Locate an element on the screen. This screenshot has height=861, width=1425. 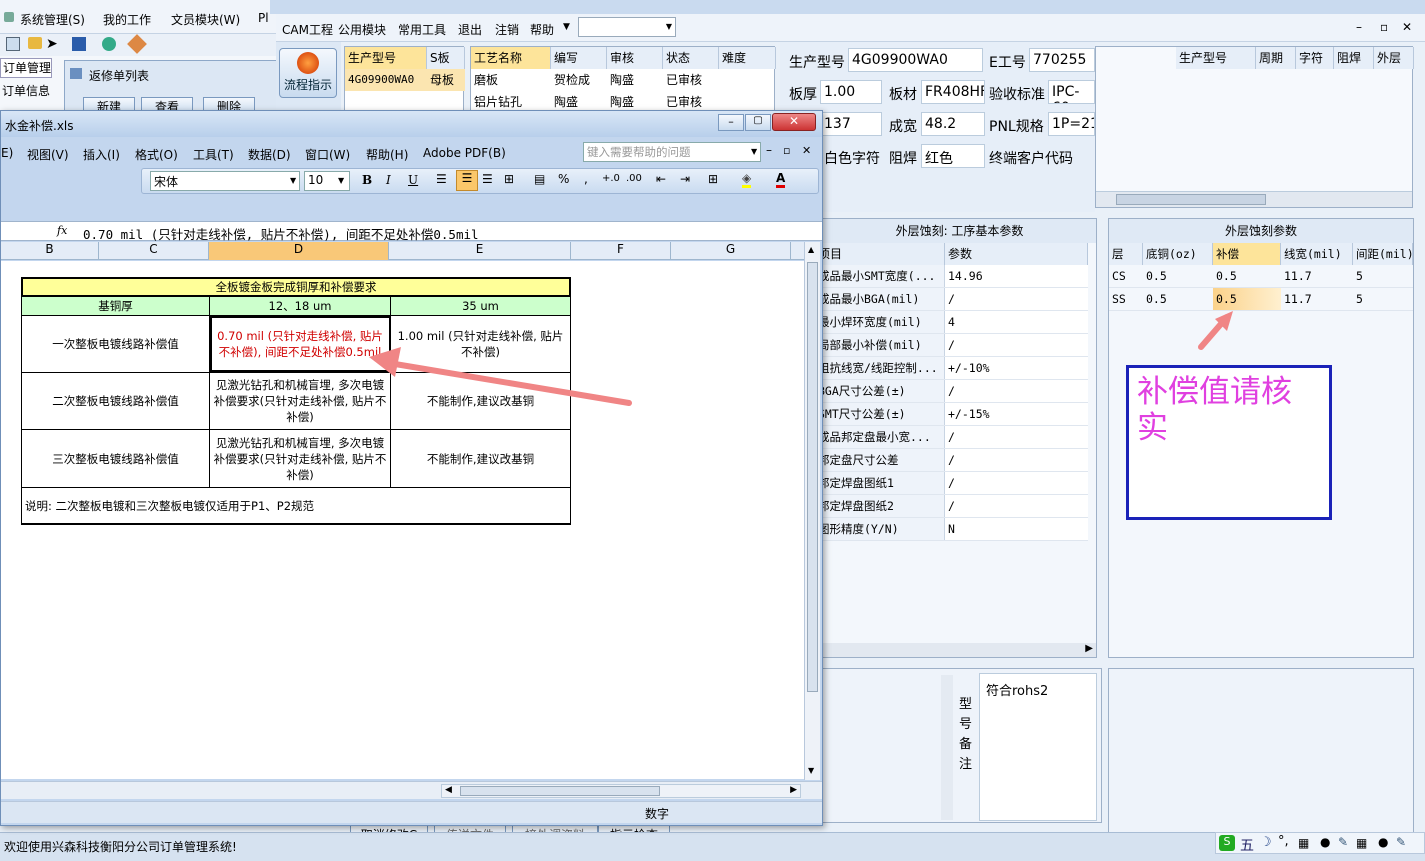
pnl-field: 1P=21 is located at coordinates (1071, 124).